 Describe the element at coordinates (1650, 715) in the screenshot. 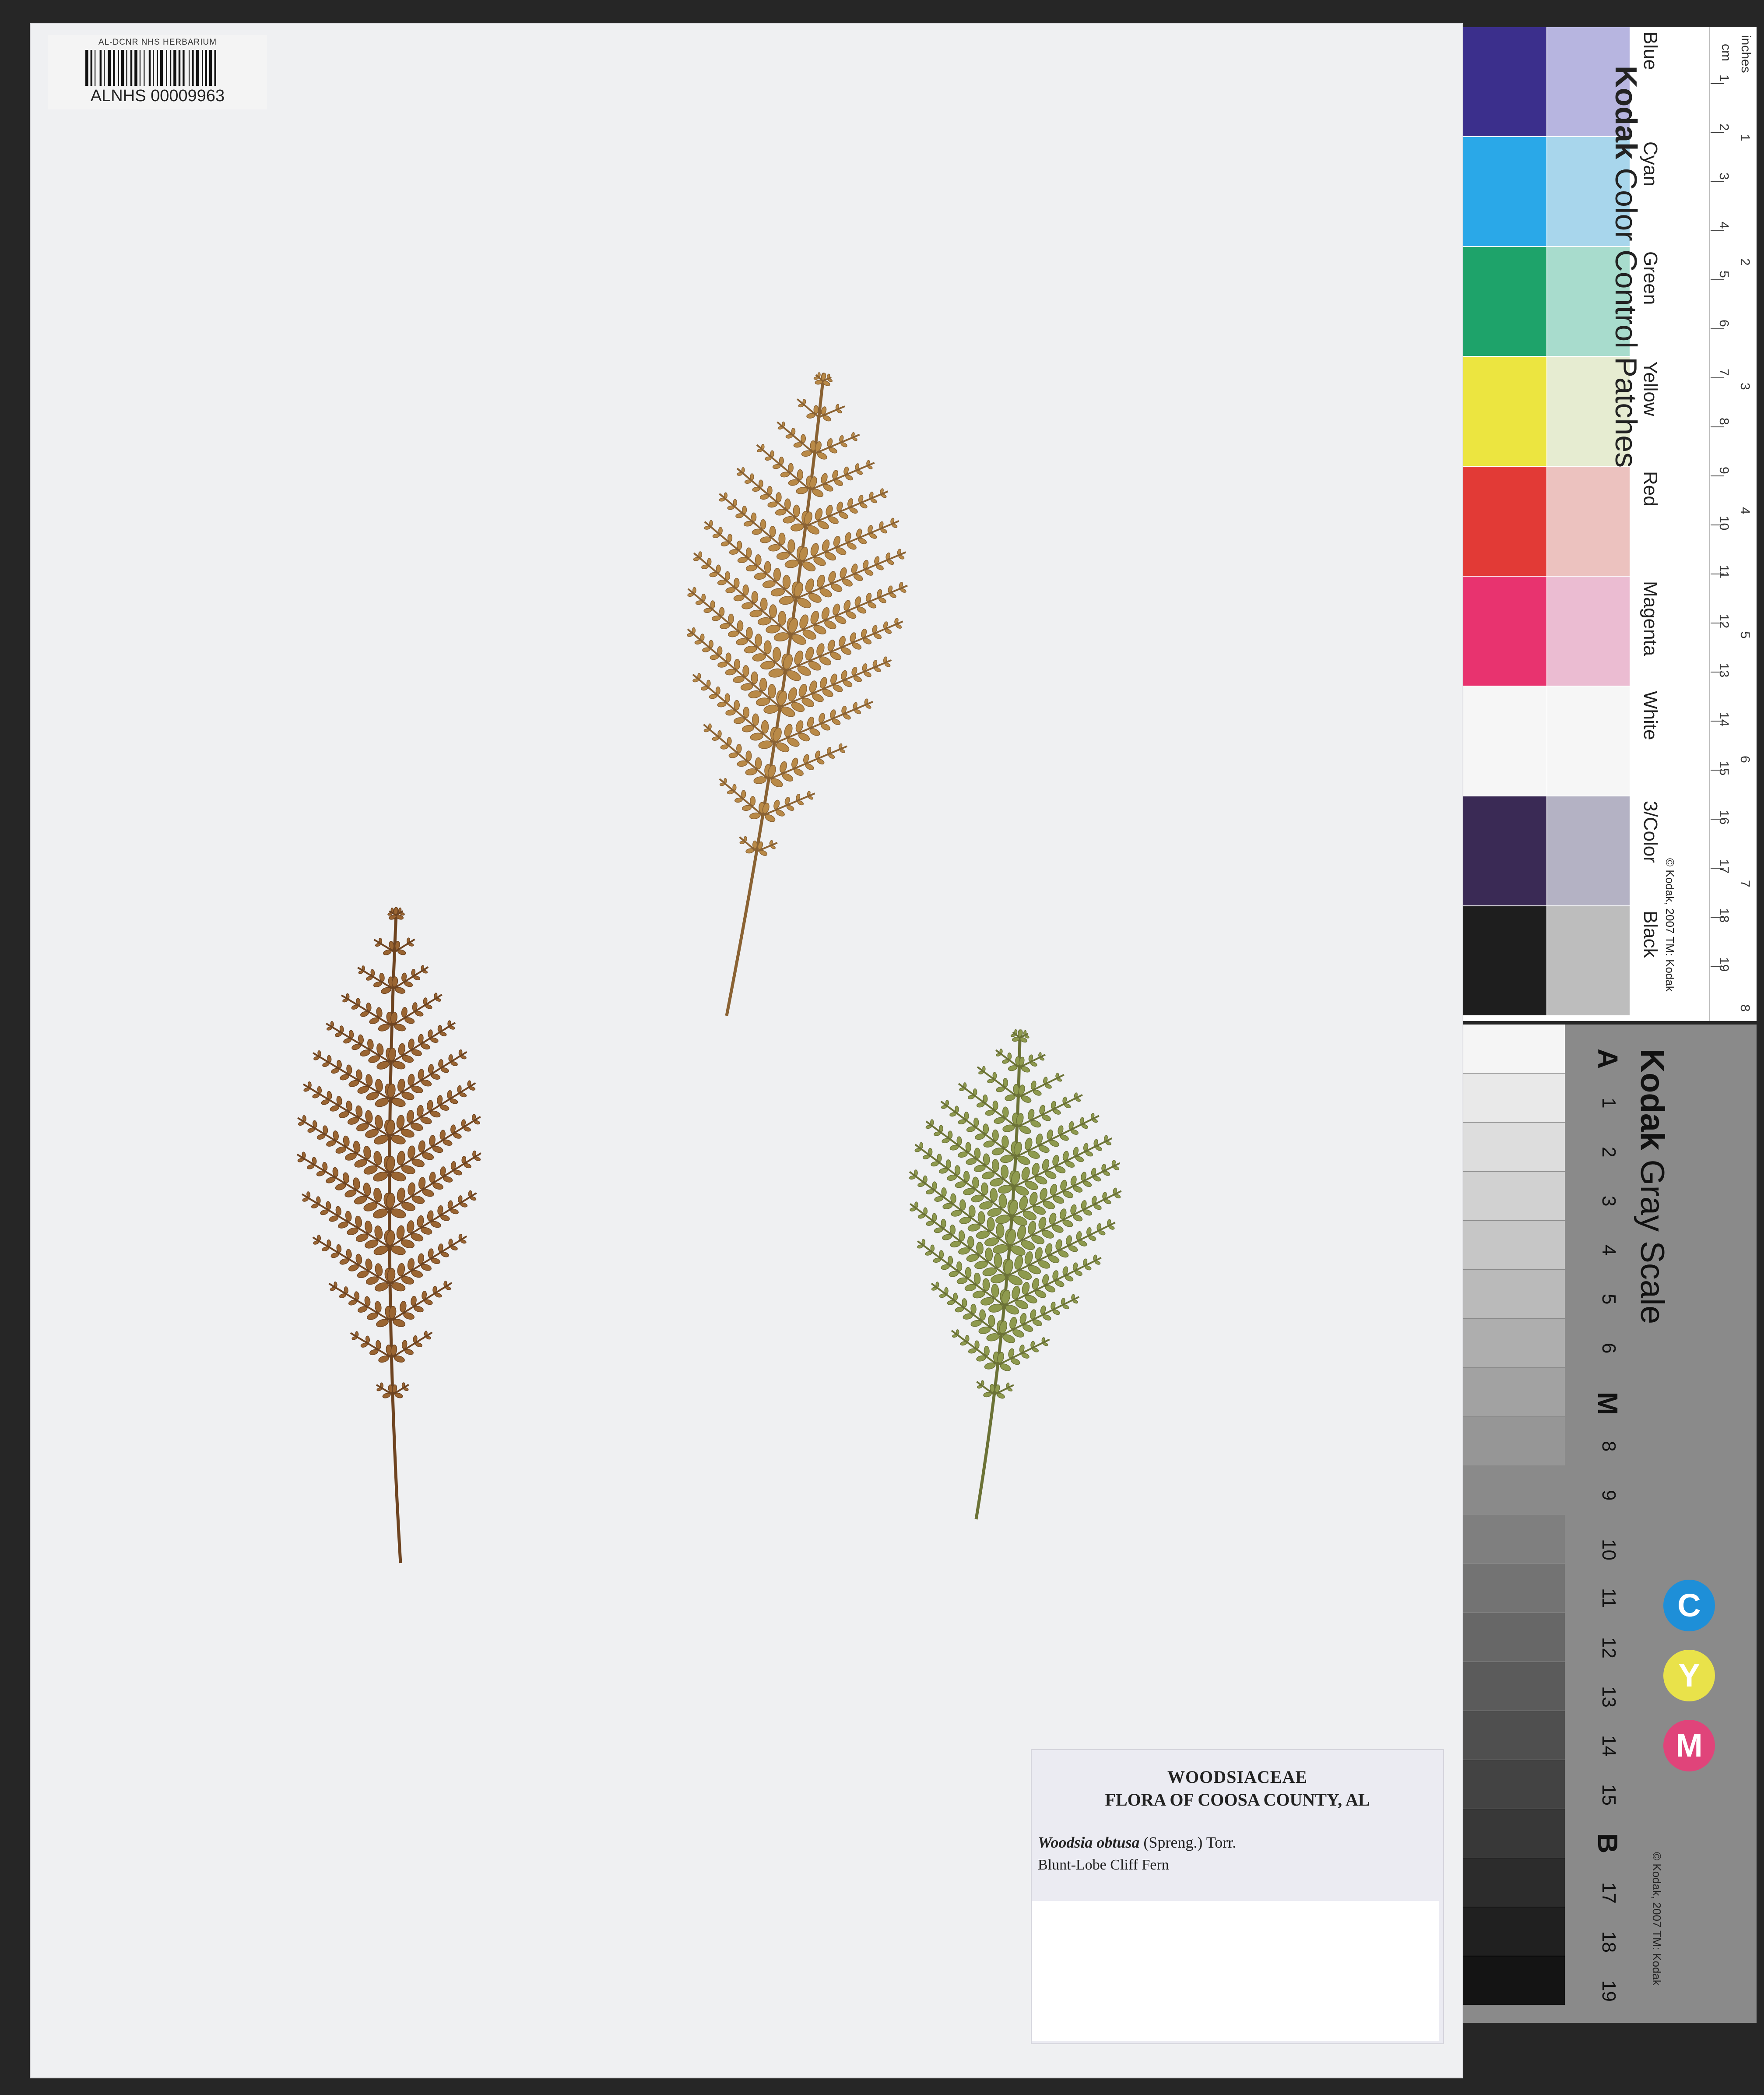

I see `color-patch-label: White` at that location.